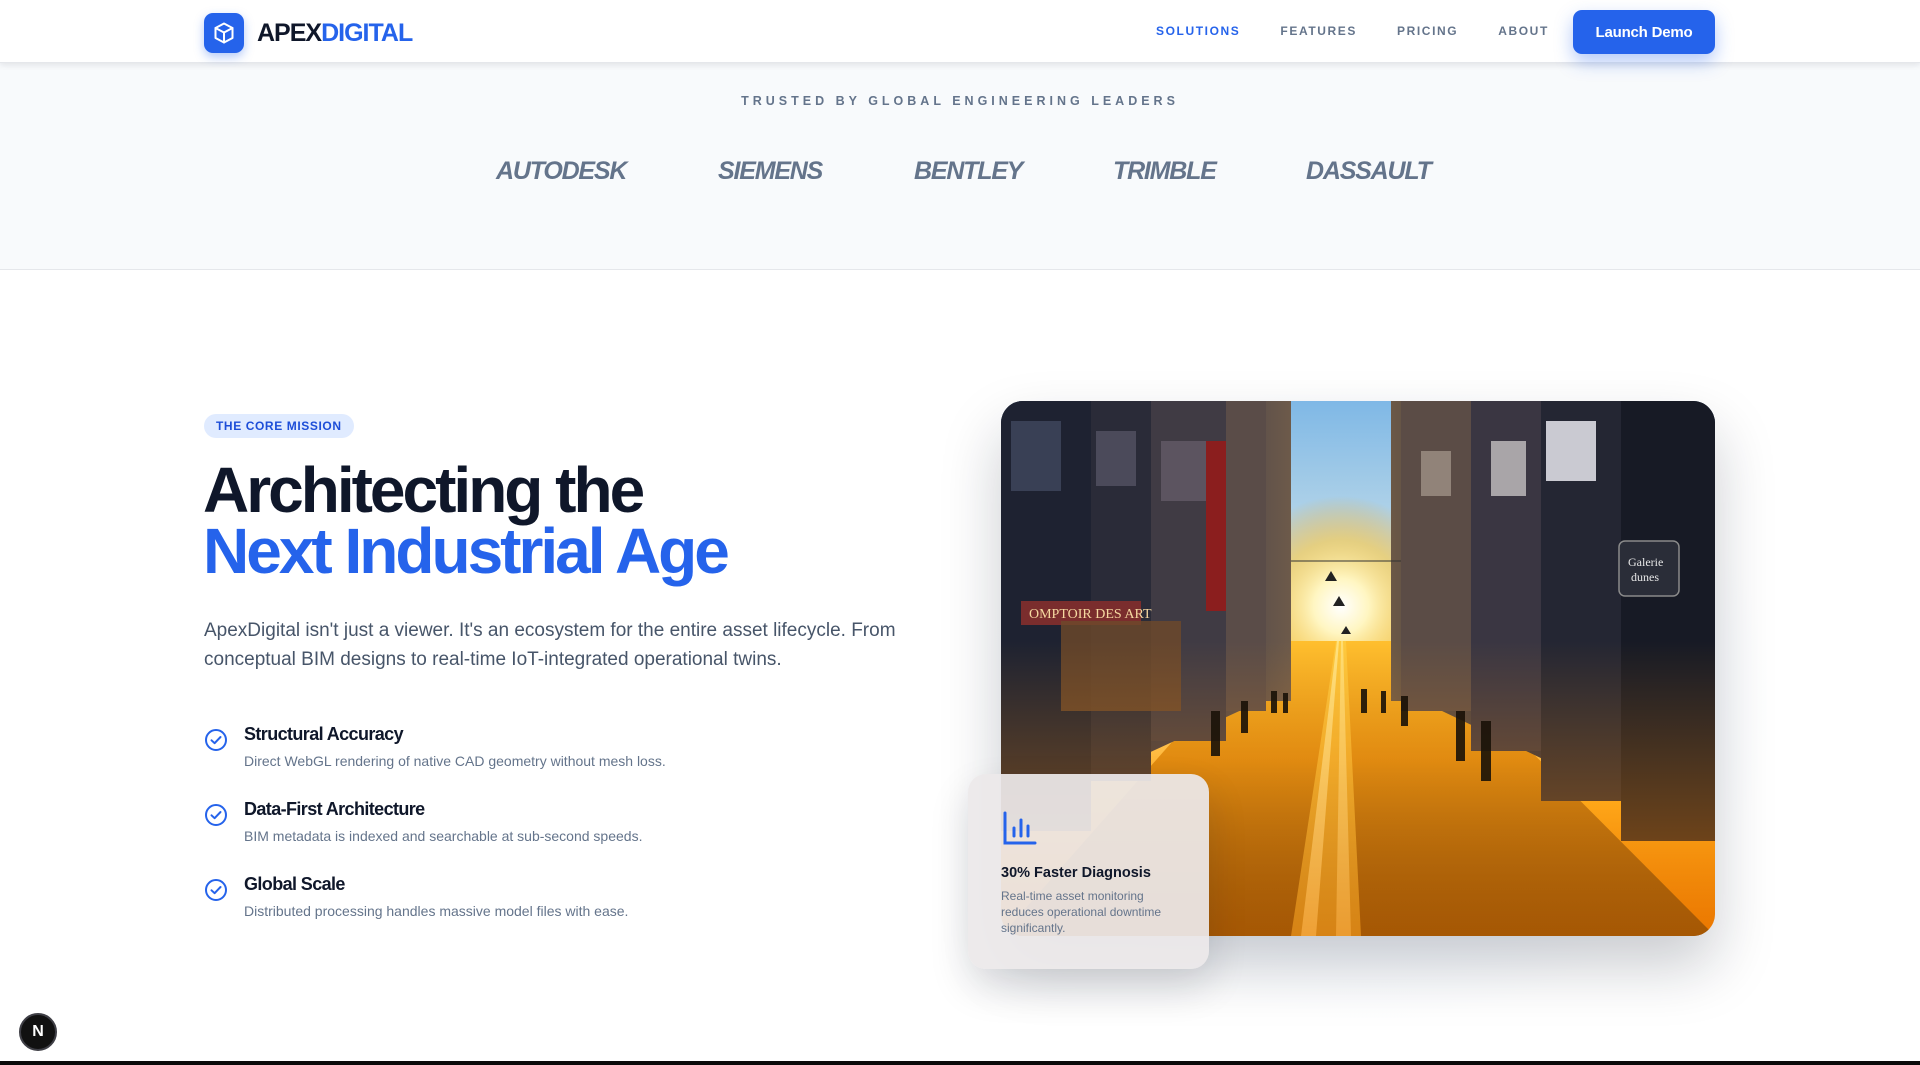 Image resolution: width=1920 pixels, height=1065 pixels. What do you see at coordinates (1645, 562) in the screenshot?
I see `svg-text: Galerie` at bounding box center [1645, 562].